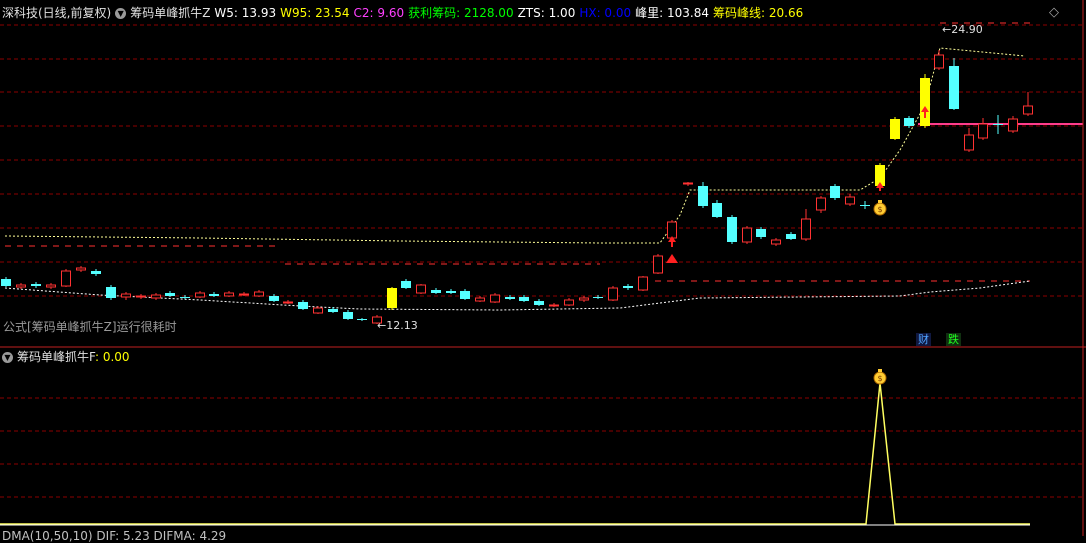 Image resolution: width=1086 pixels, height=543 pixels. I want to click on field-4: ZTS: 1.00, so click(546, 13).